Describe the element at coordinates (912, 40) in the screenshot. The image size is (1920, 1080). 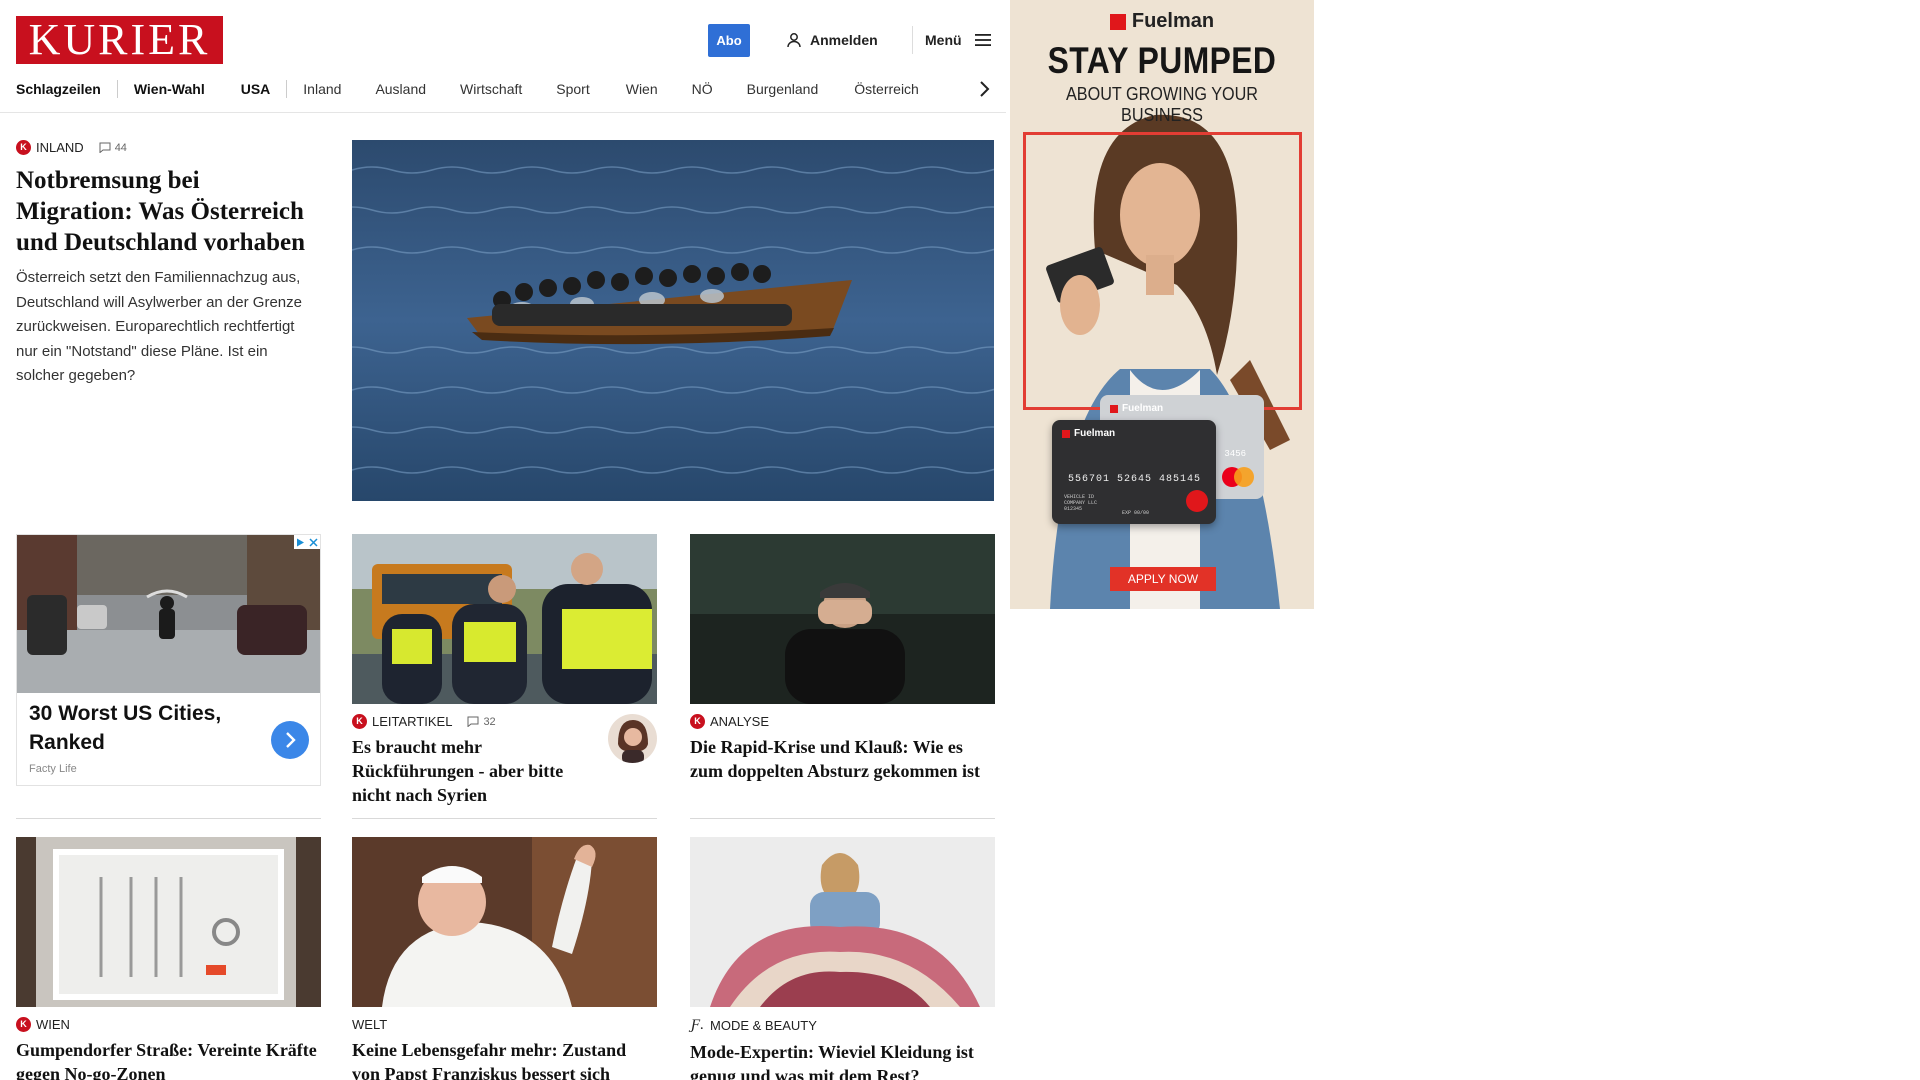
I see `header-divider` at that location.